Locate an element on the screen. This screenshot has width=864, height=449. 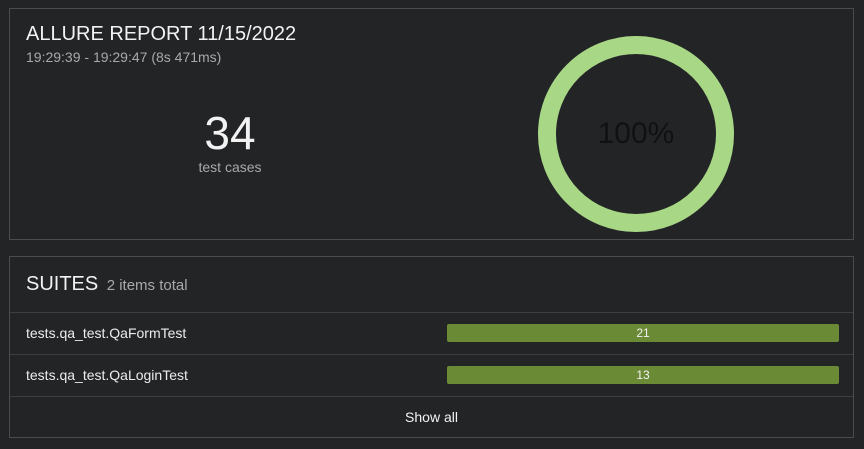
show-all-row: Show all is located at coordinates (431, 417).